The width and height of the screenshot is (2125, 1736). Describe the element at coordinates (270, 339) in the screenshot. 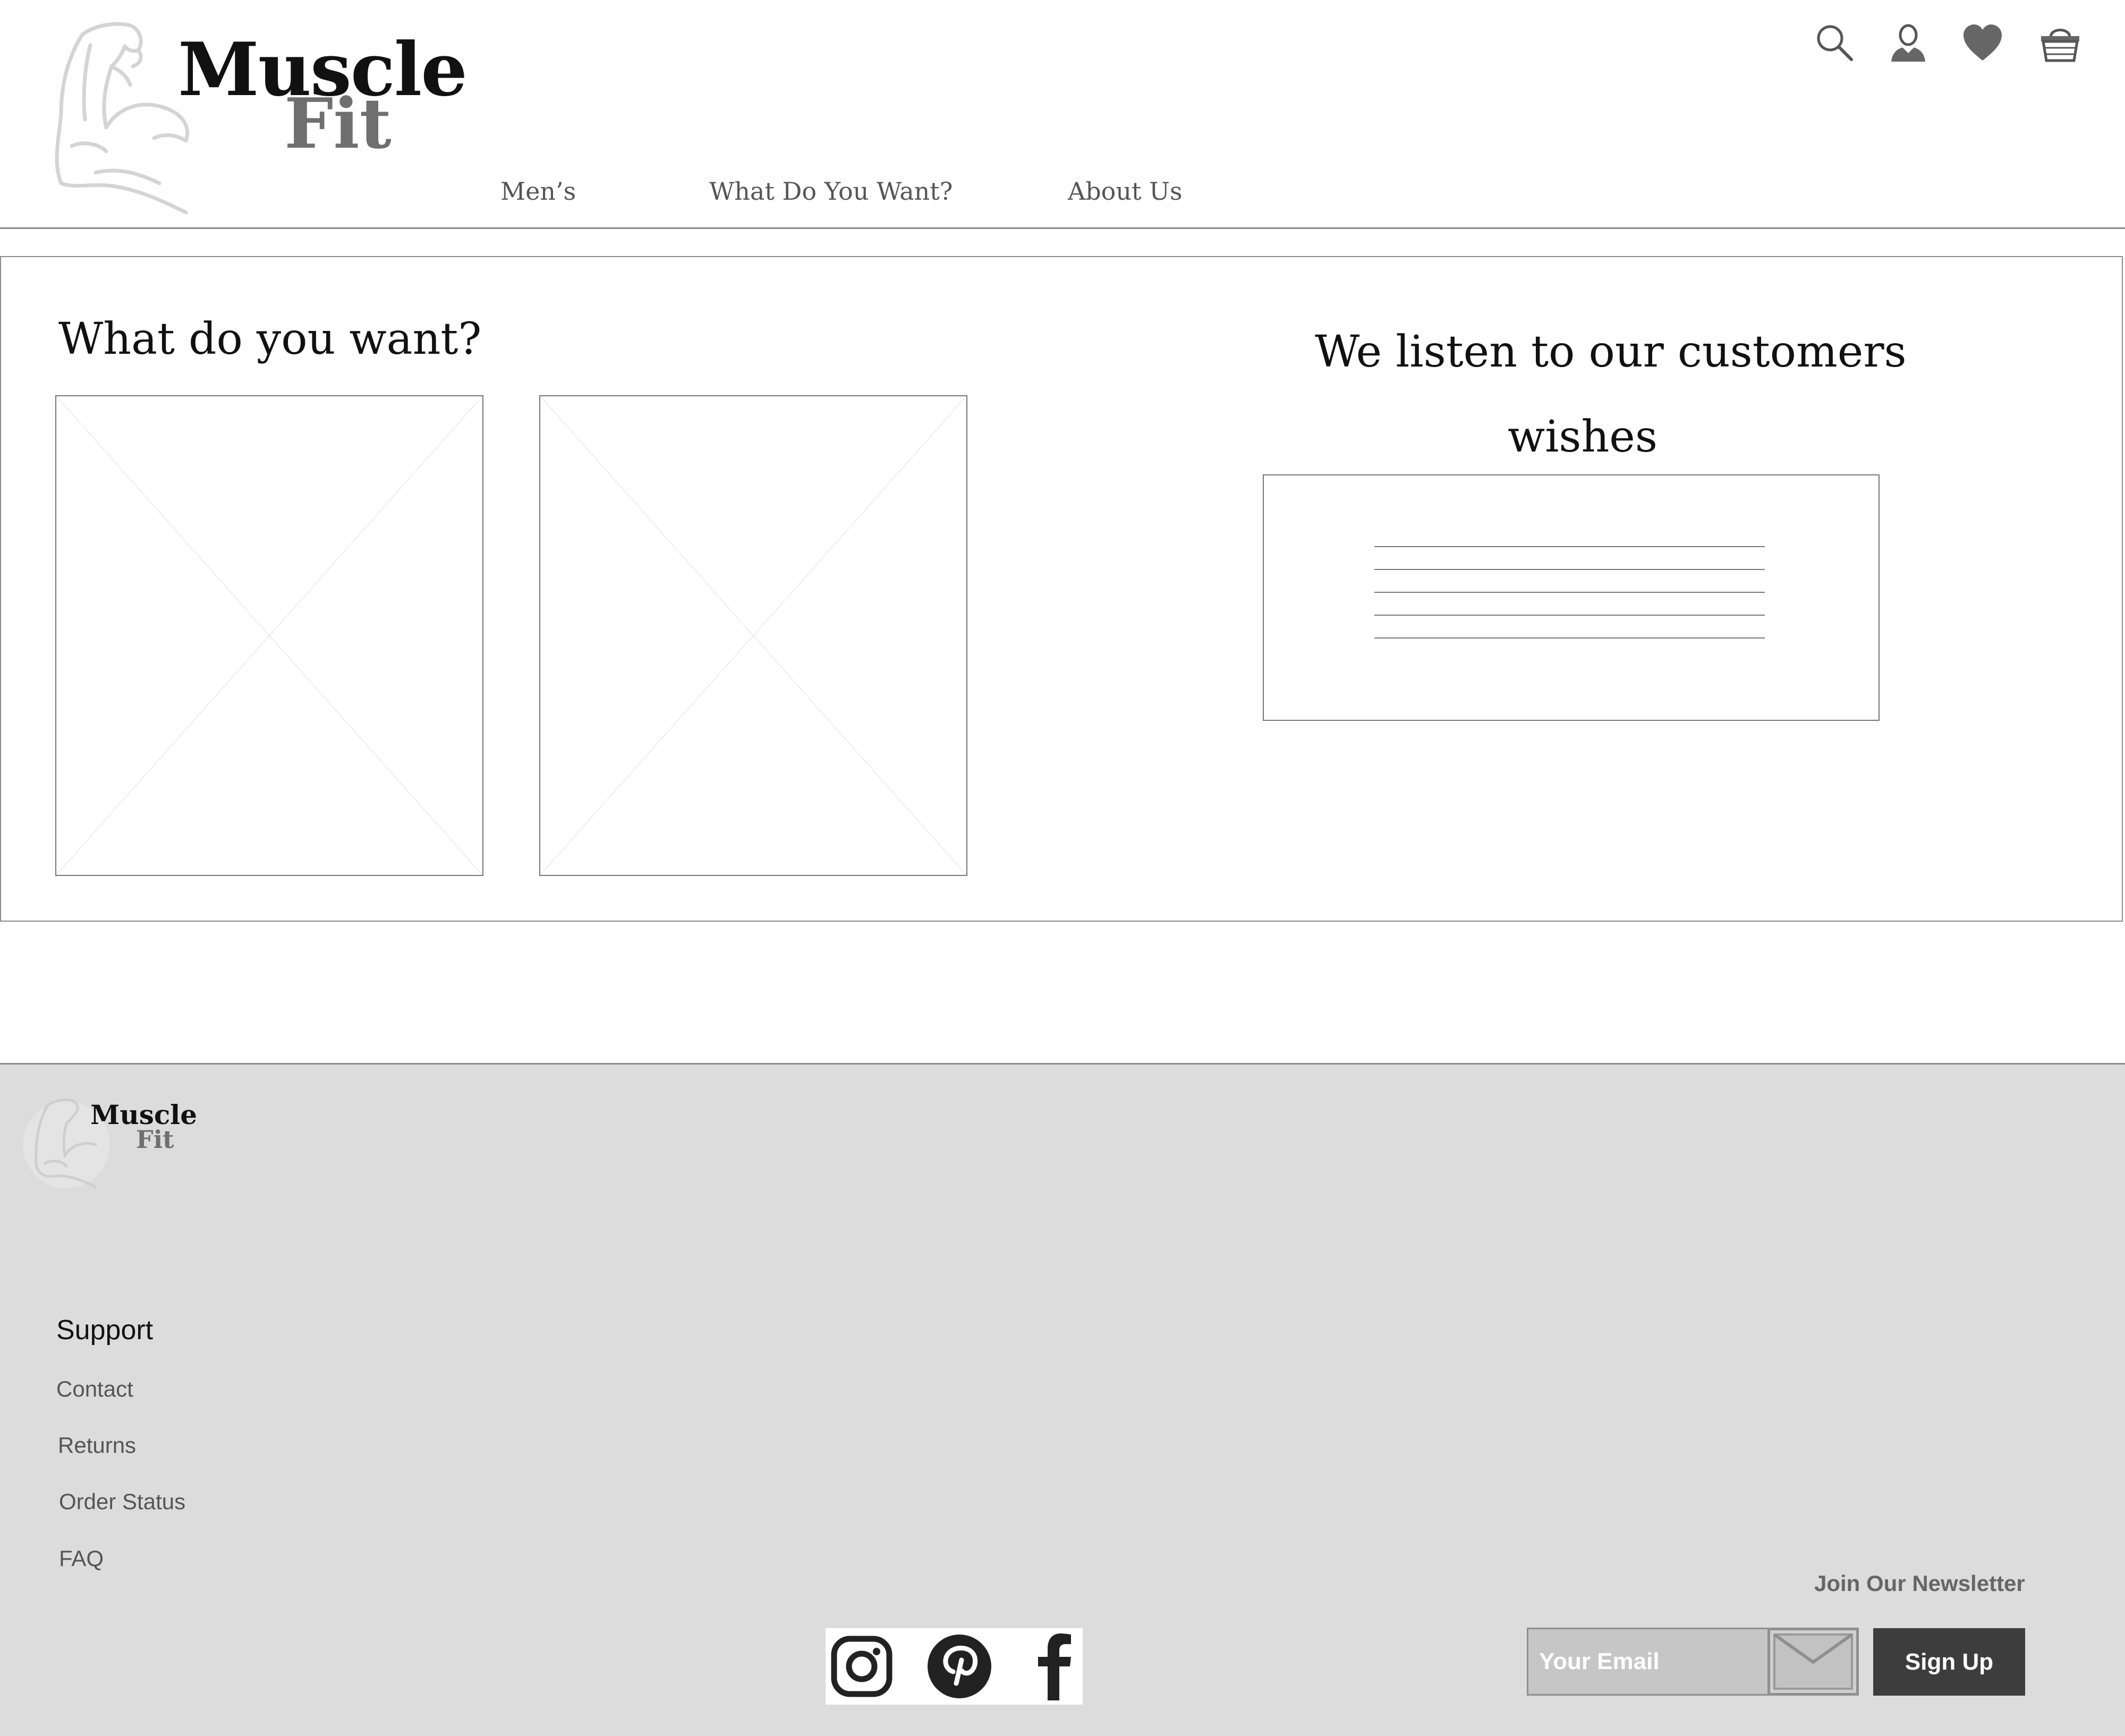

I see `what-do-you-want-heading: What do you want?` at that location.